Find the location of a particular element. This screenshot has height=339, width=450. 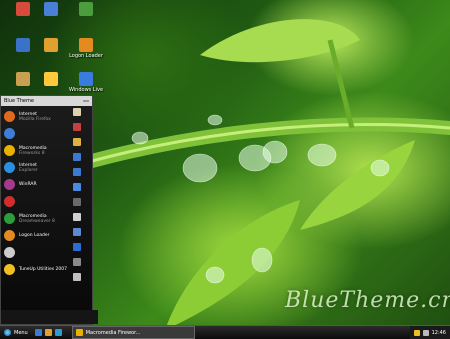

item-subtitle: Mozilla Firefox is located at coordinates (35, 119).